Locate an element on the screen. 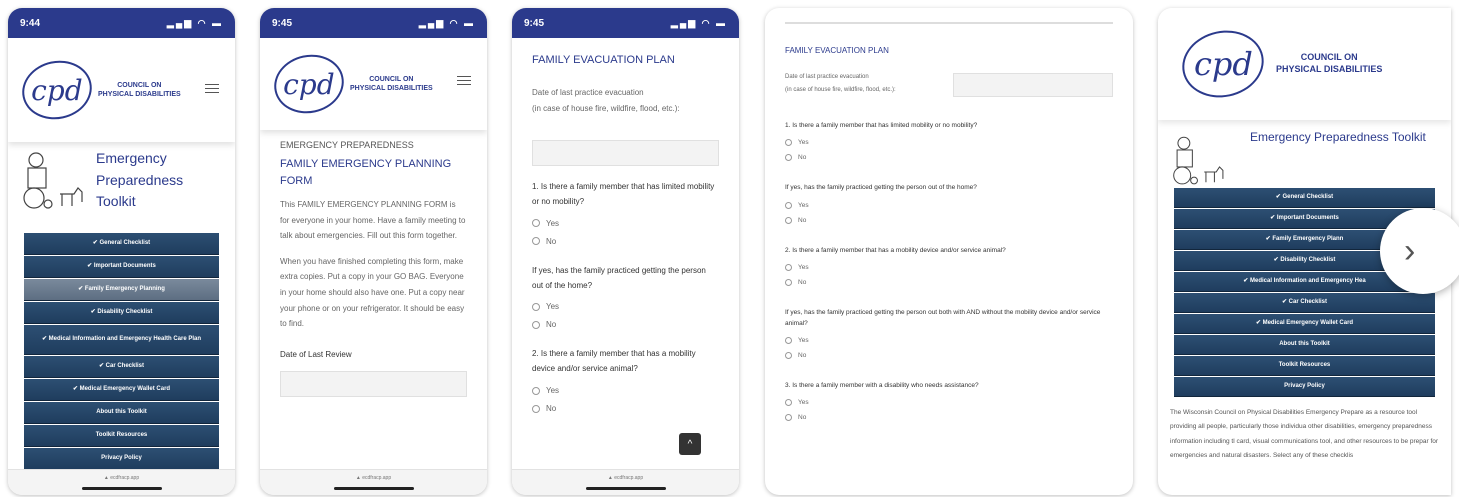 The width and height of the screenshot is (1459, 497). toolkit-title: Emergency Preparedness Toolkit is located at coordinates (1338, 137).